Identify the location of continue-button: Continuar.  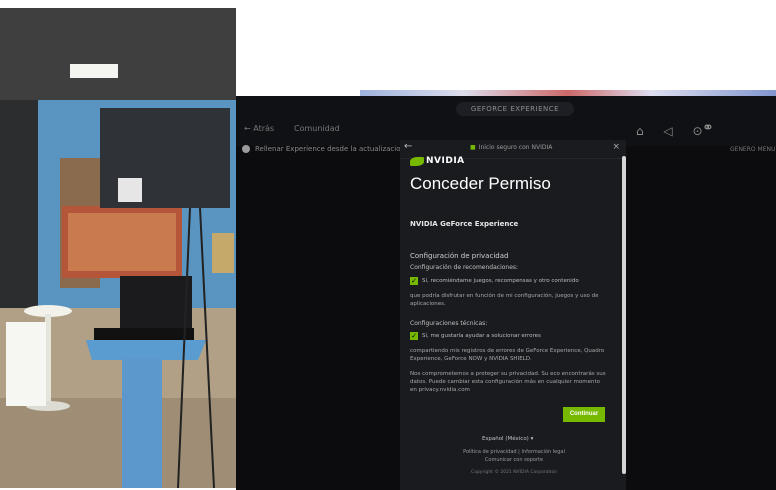
(584, 414).